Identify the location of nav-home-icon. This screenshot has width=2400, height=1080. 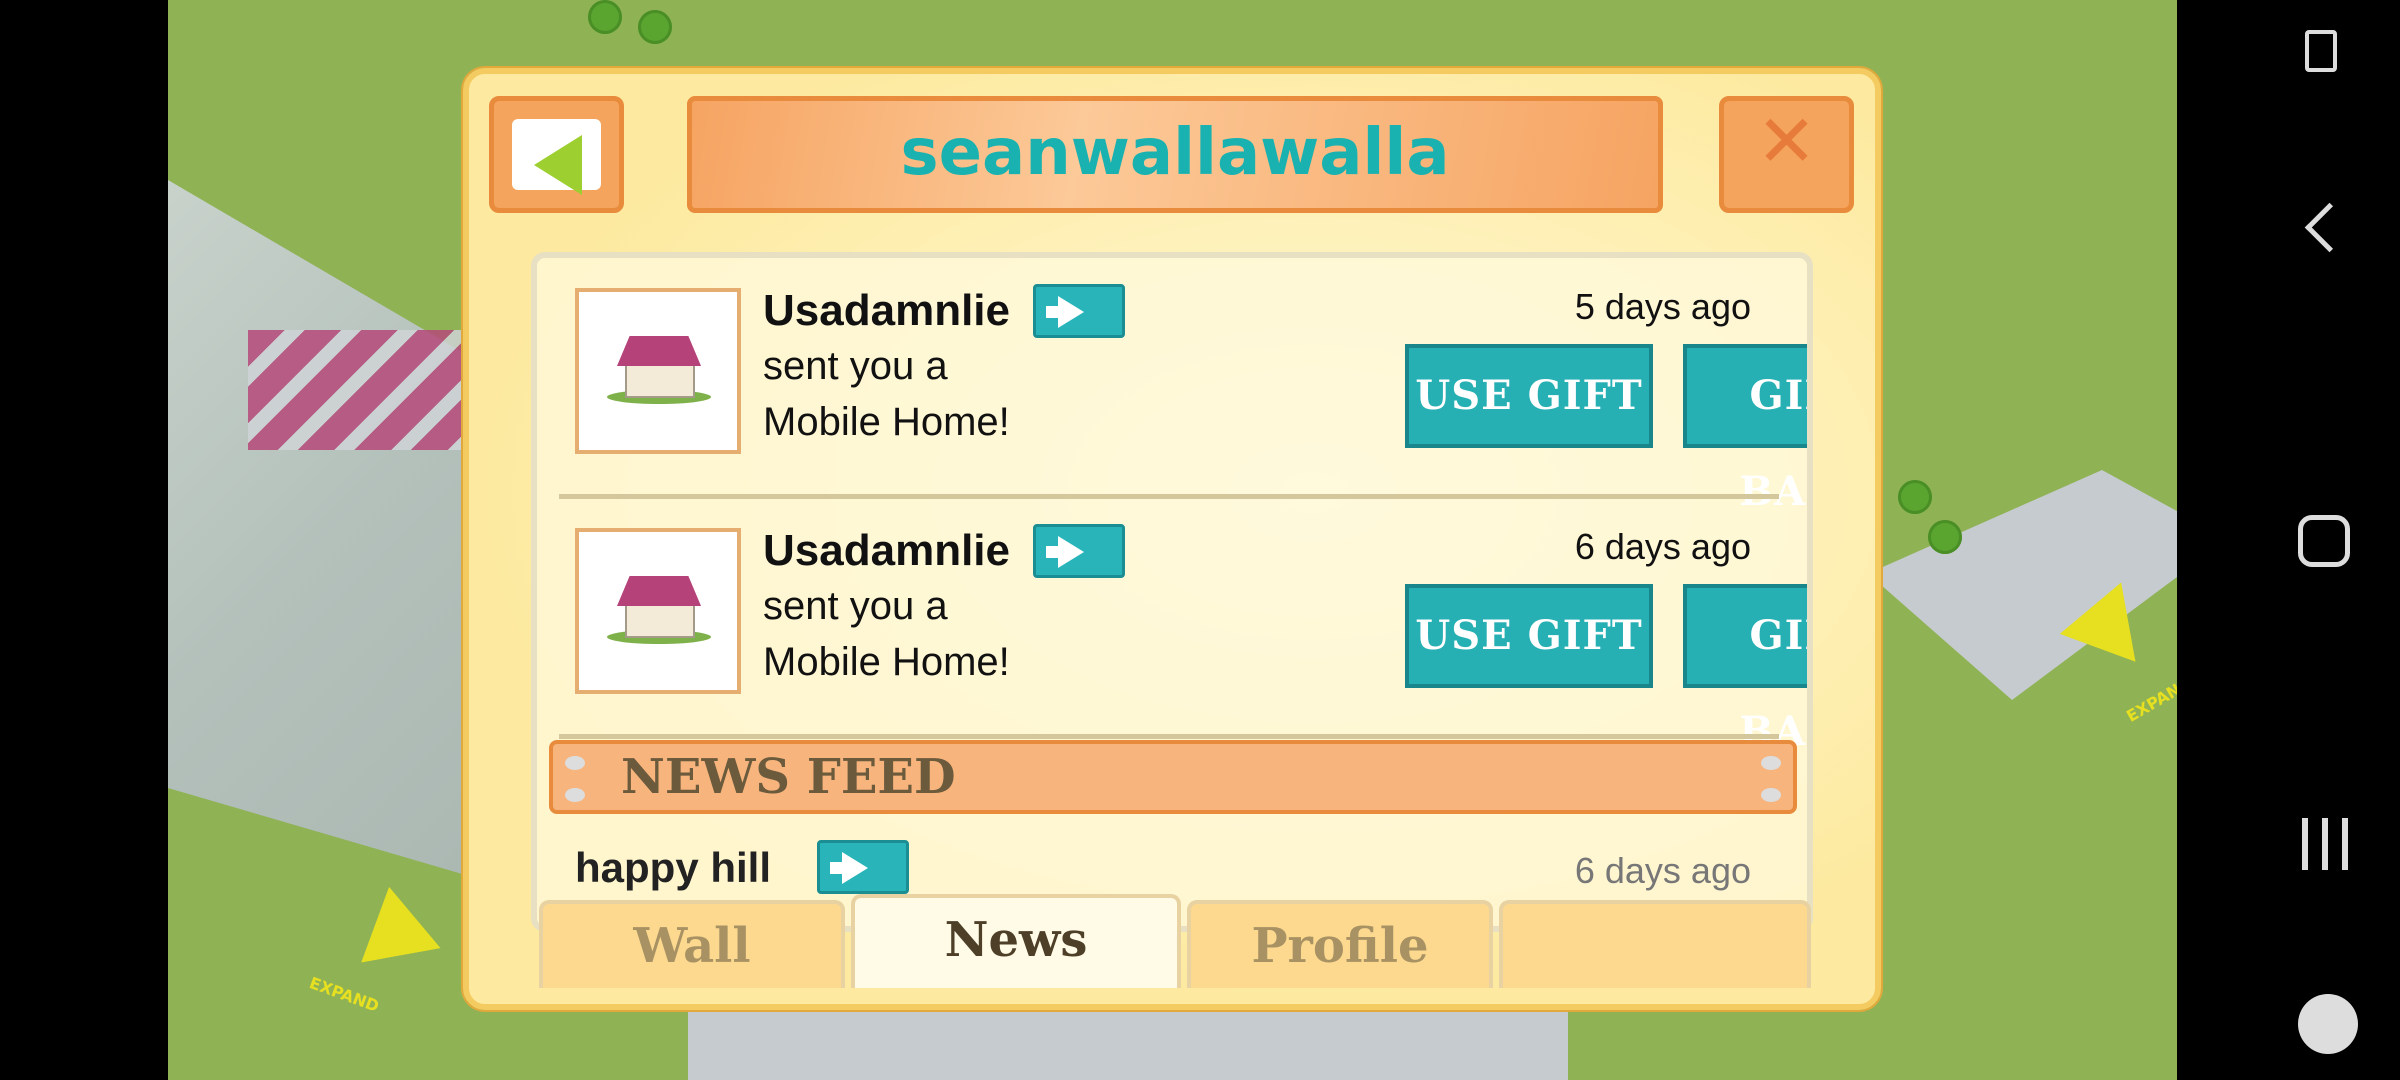
(2324, 541).